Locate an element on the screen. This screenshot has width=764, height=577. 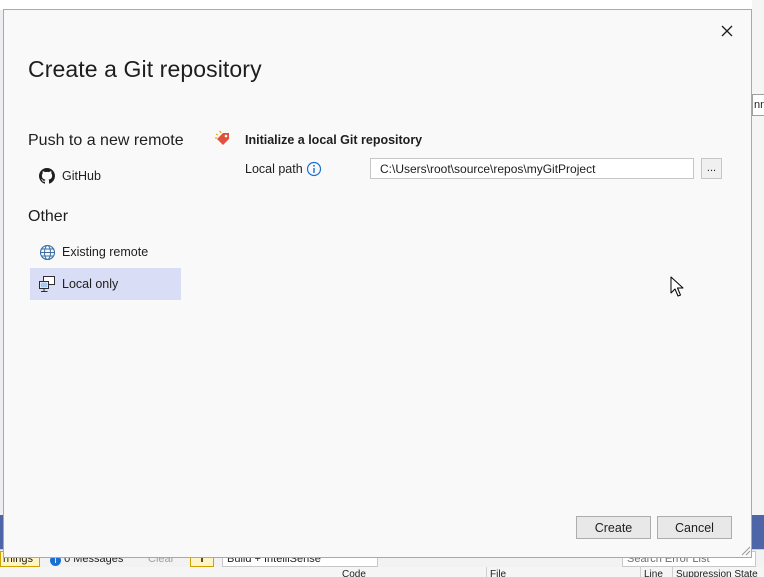
git-init-icon is located at coordinates (224, 140).